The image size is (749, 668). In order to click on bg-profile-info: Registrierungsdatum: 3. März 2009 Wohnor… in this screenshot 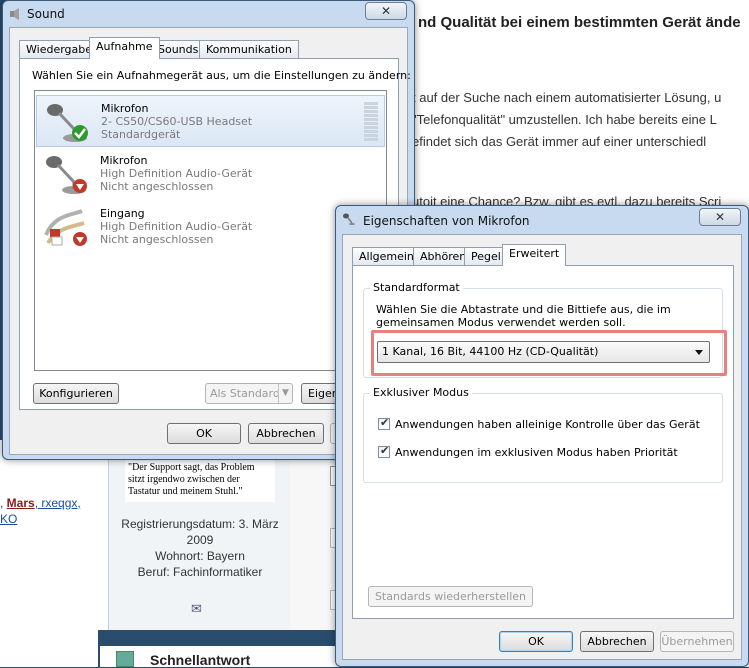, I will do `click(200, 548)`.